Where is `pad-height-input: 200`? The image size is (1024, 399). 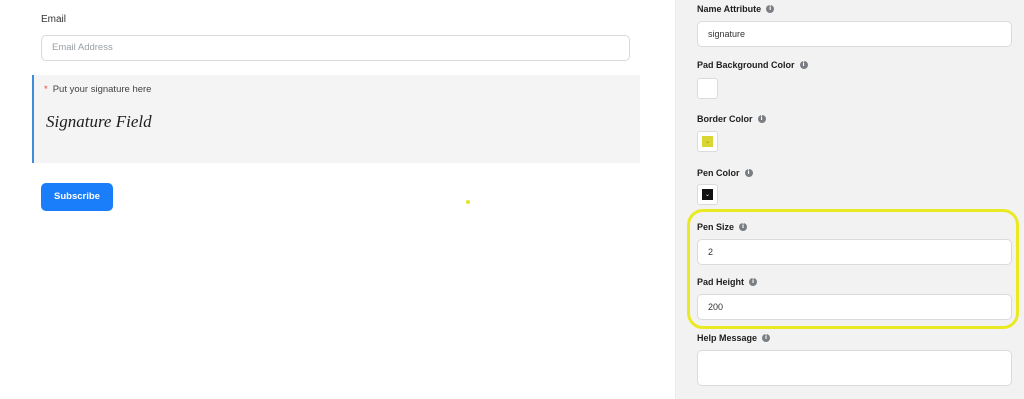
pad-height-input: 200 is located at coordinates (854, 307).